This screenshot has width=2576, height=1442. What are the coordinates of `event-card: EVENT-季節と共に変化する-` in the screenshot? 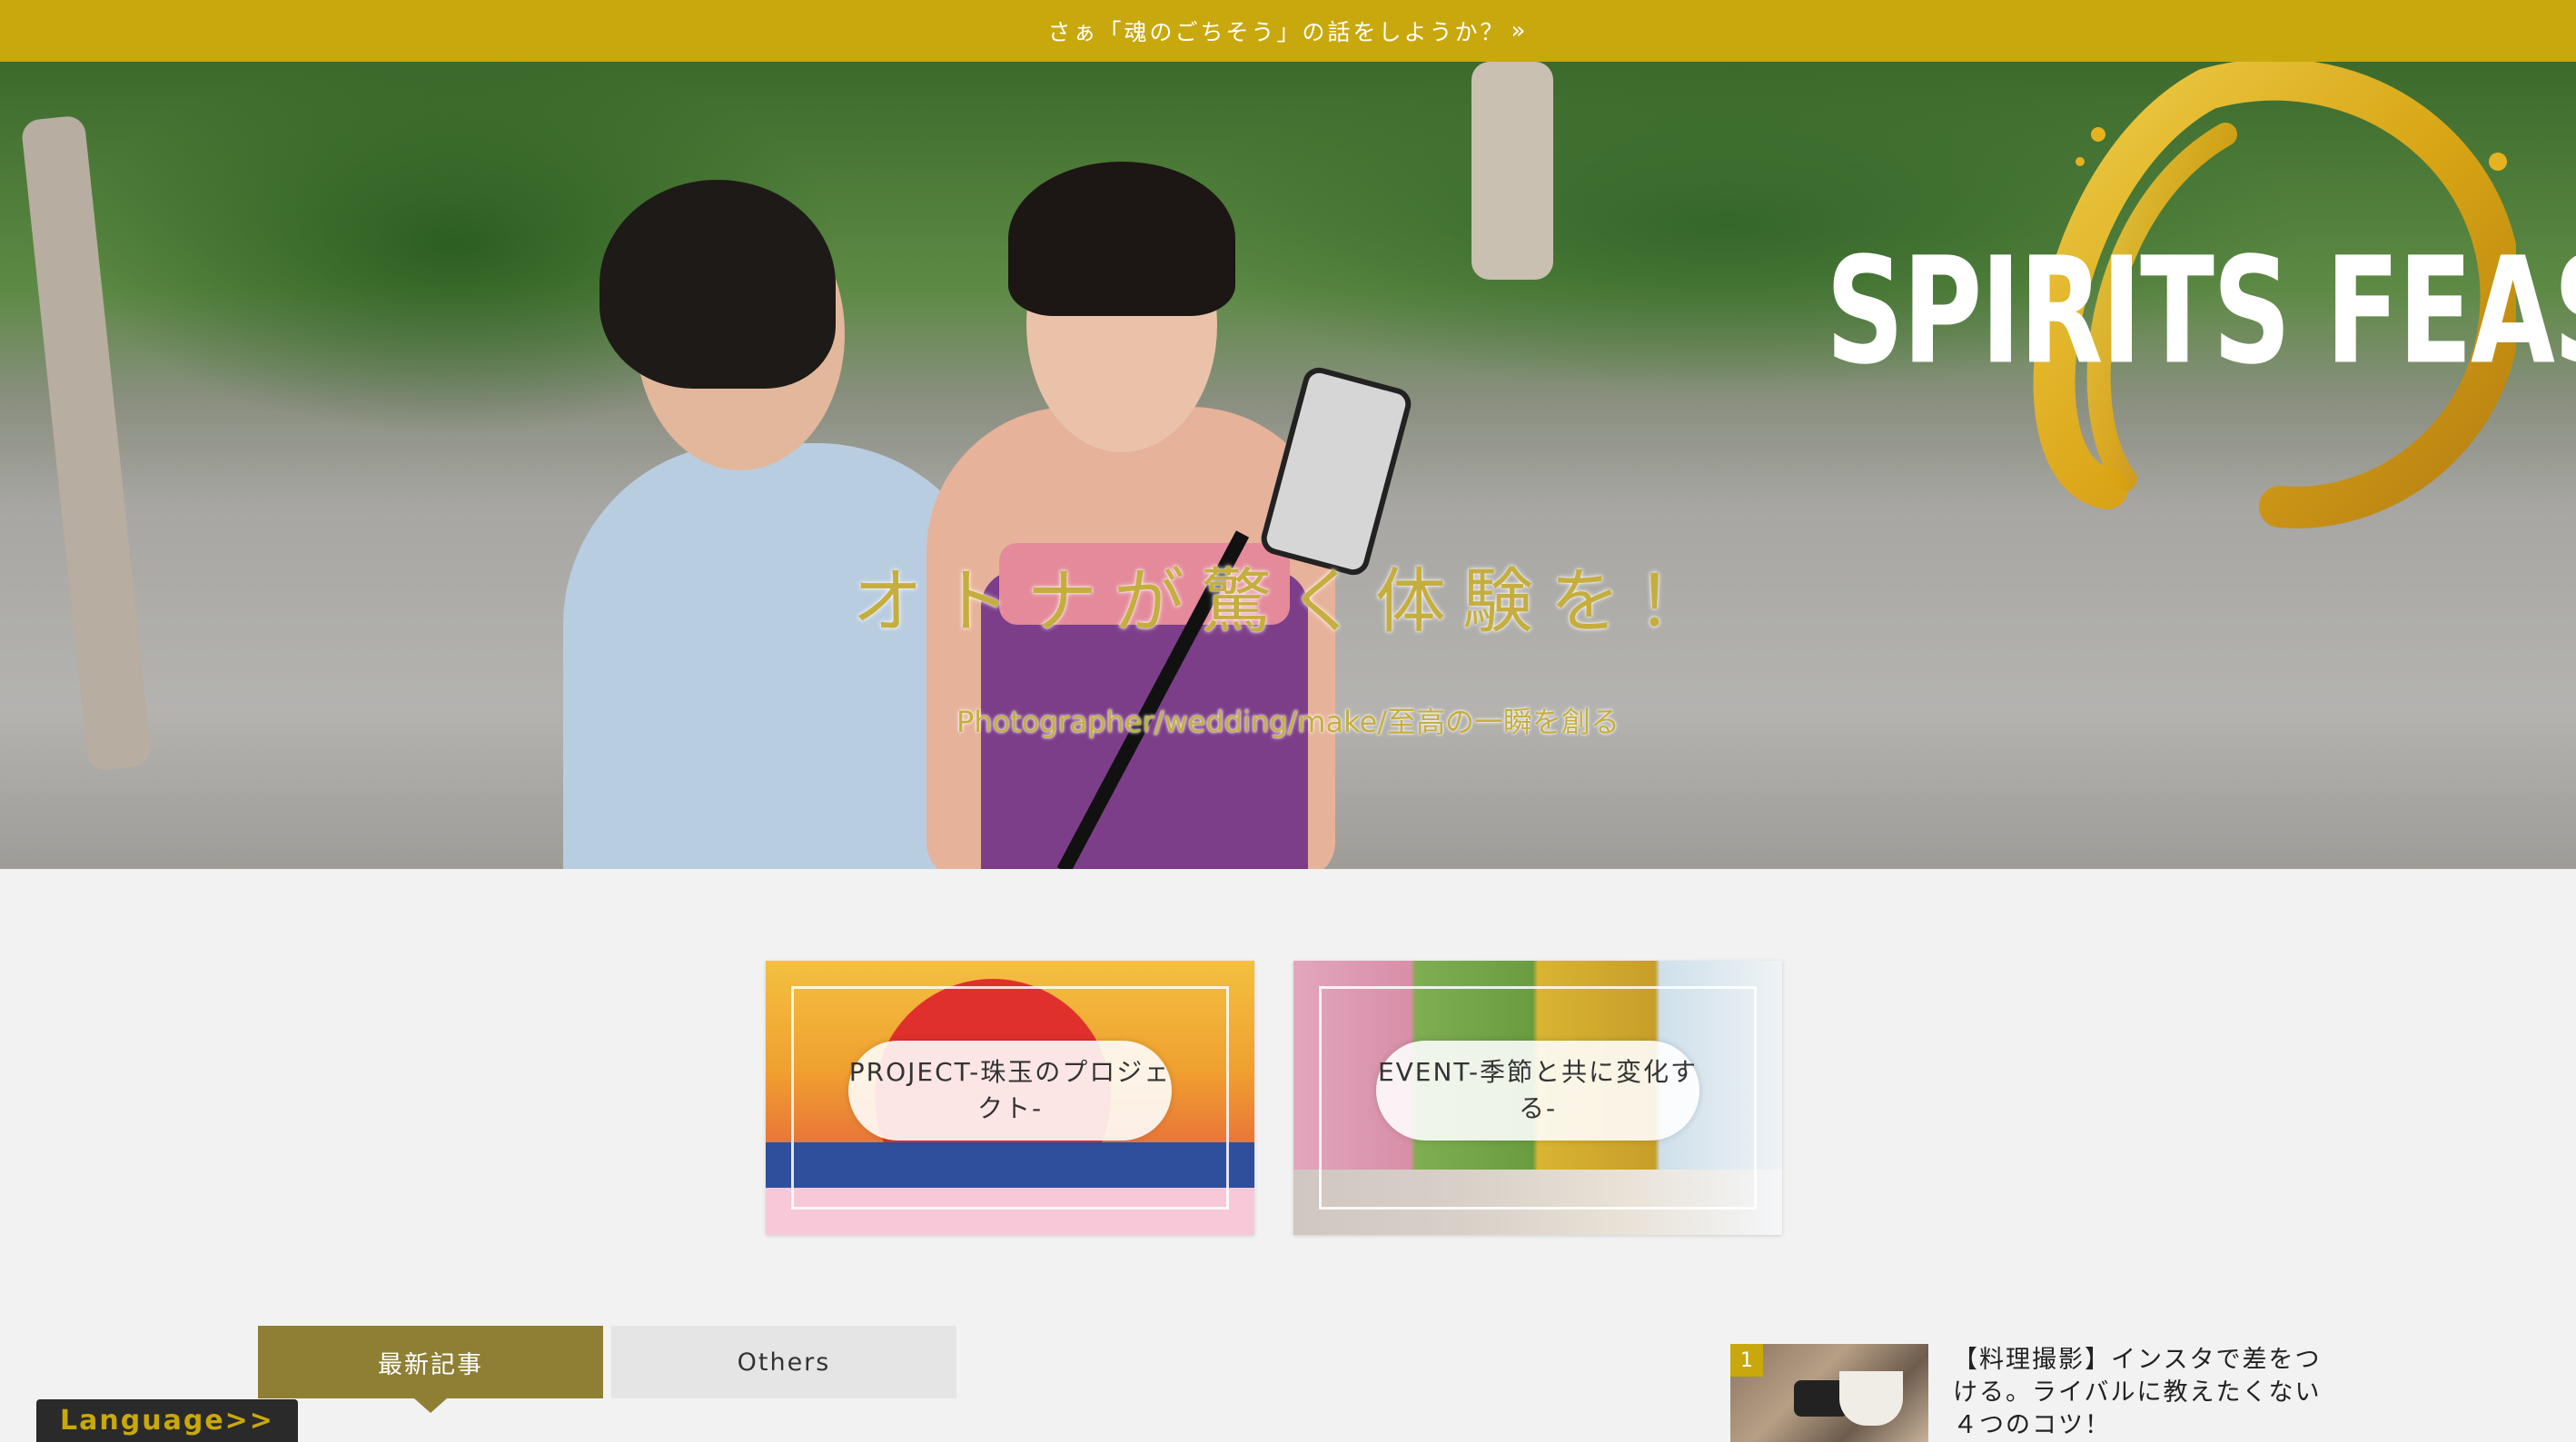 It's located at (1537, 1098).